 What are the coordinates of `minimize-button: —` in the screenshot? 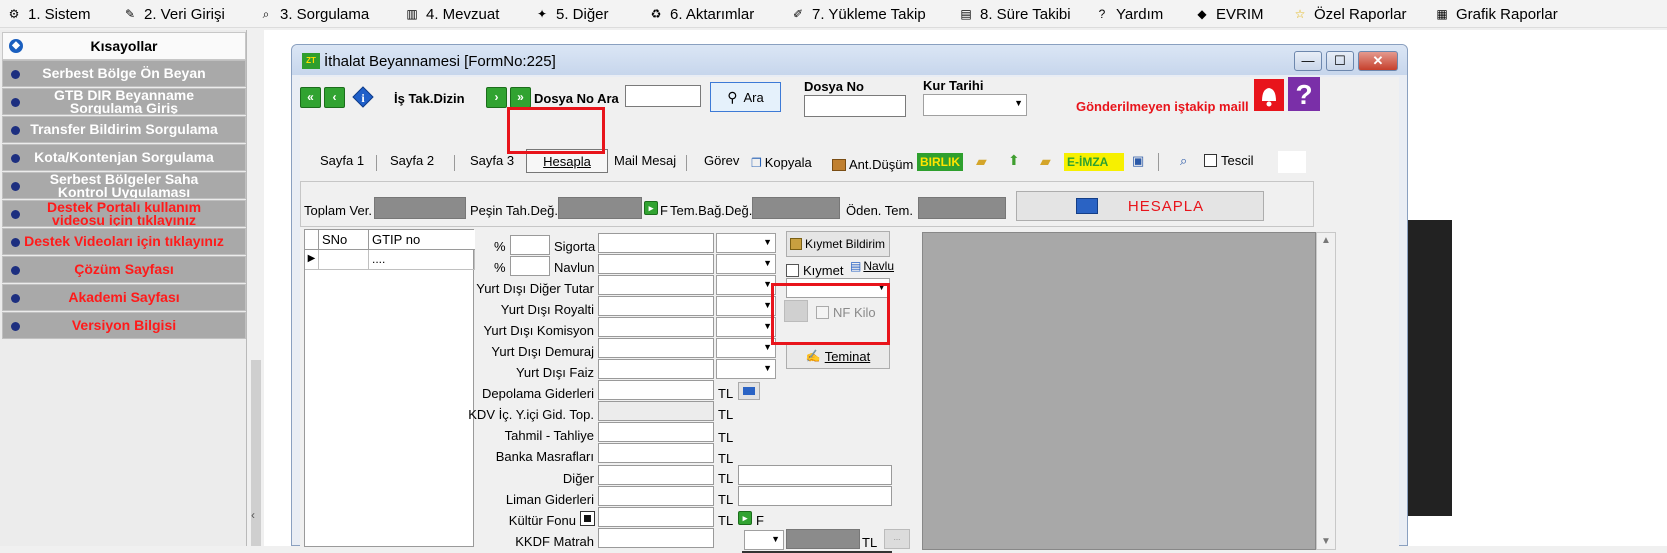 It's located at (1308, 61).